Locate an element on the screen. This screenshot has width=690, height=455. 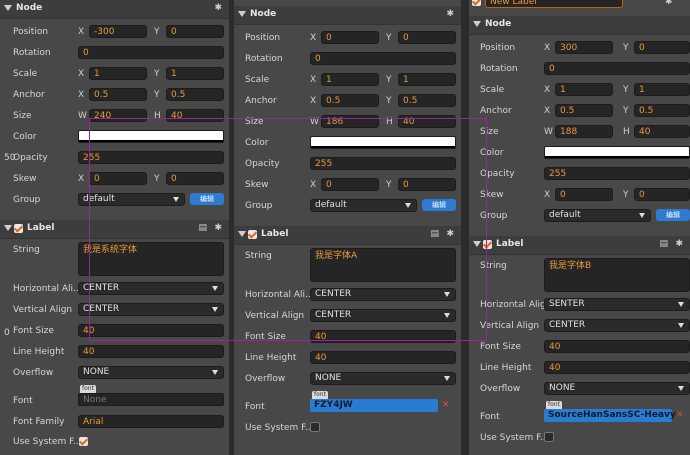
string-textarea: 我是系统字体 is located at coordinates (151, 259).